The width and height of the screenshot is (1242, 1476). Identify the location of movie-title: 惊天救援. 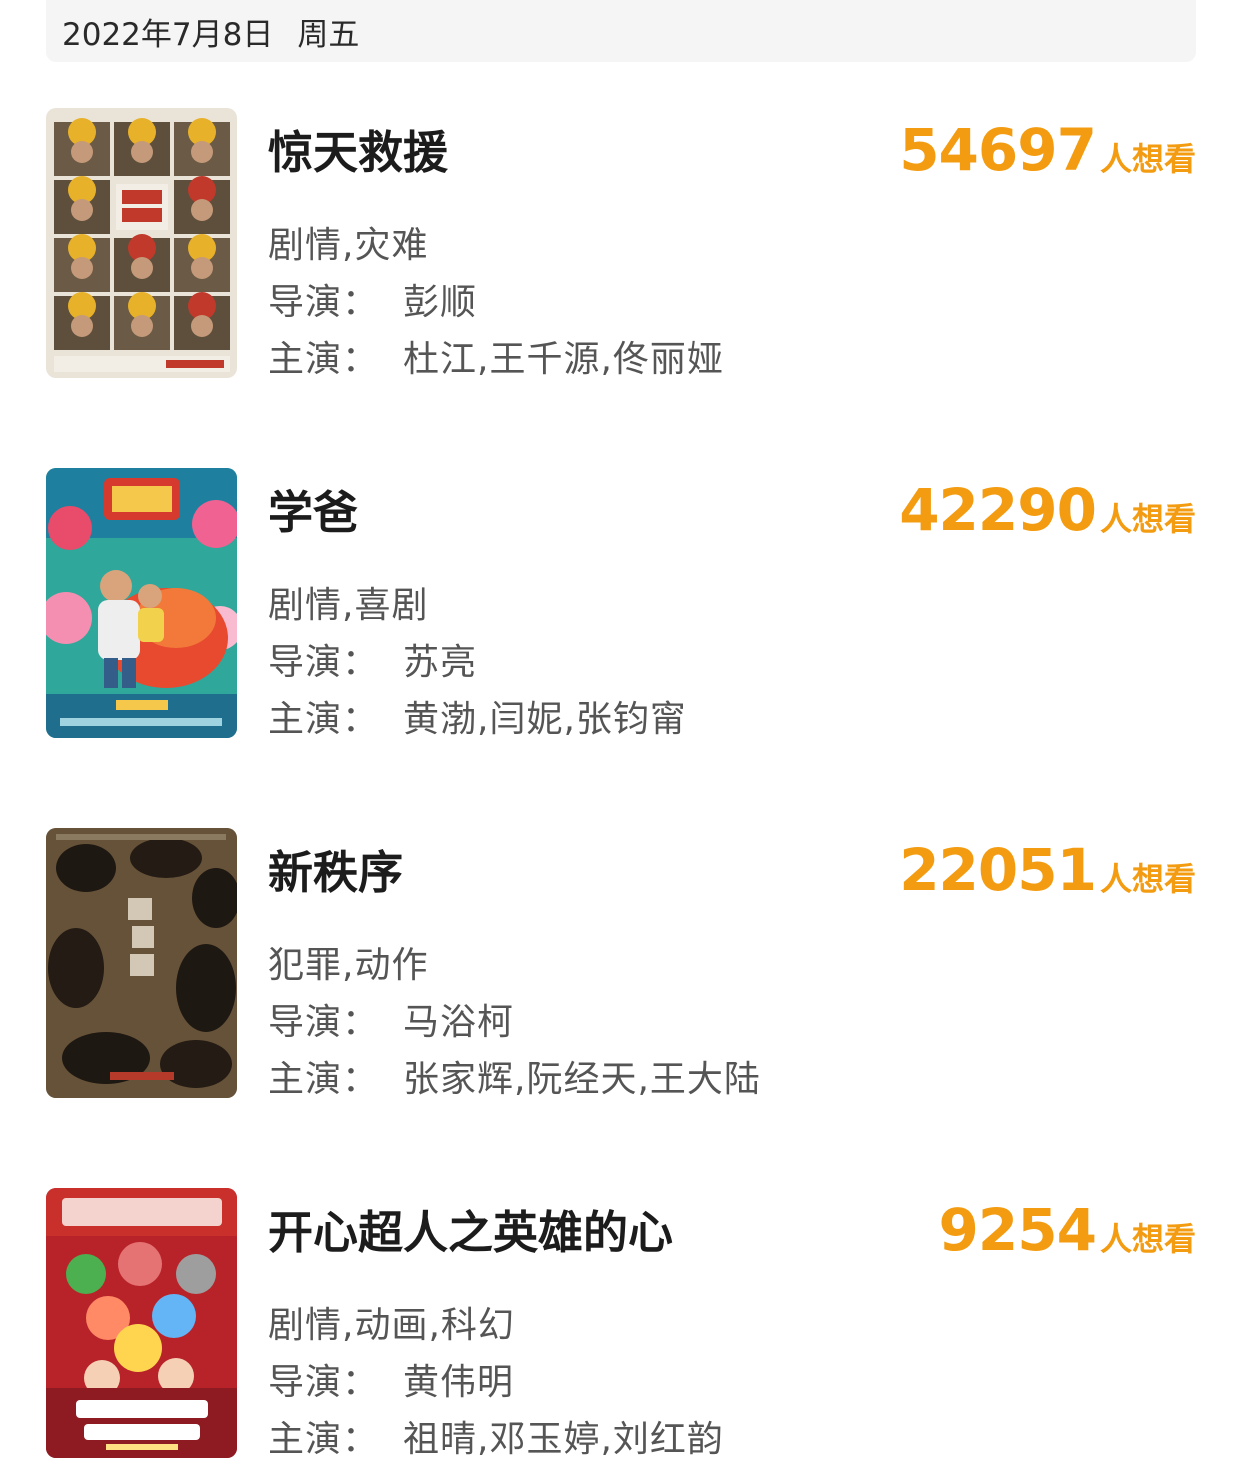
(358, 148).